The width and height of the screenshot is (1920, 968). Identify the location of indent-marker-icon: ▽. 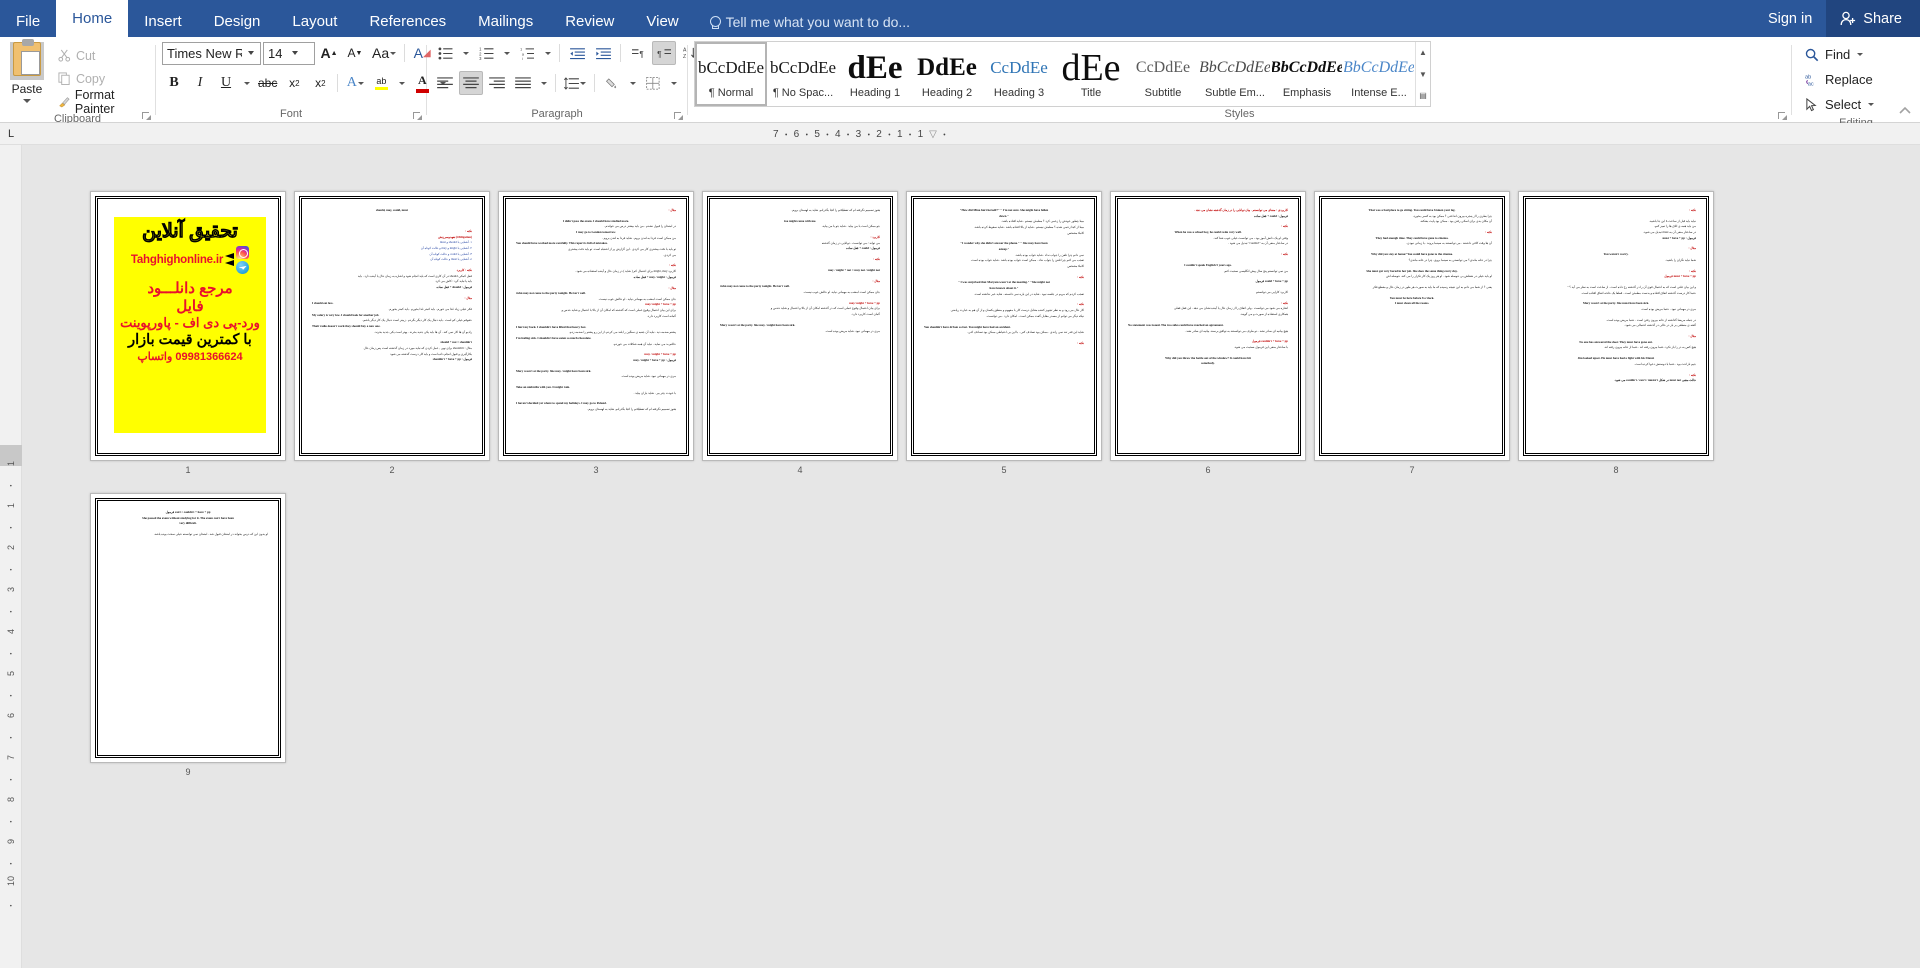
(933, 134).